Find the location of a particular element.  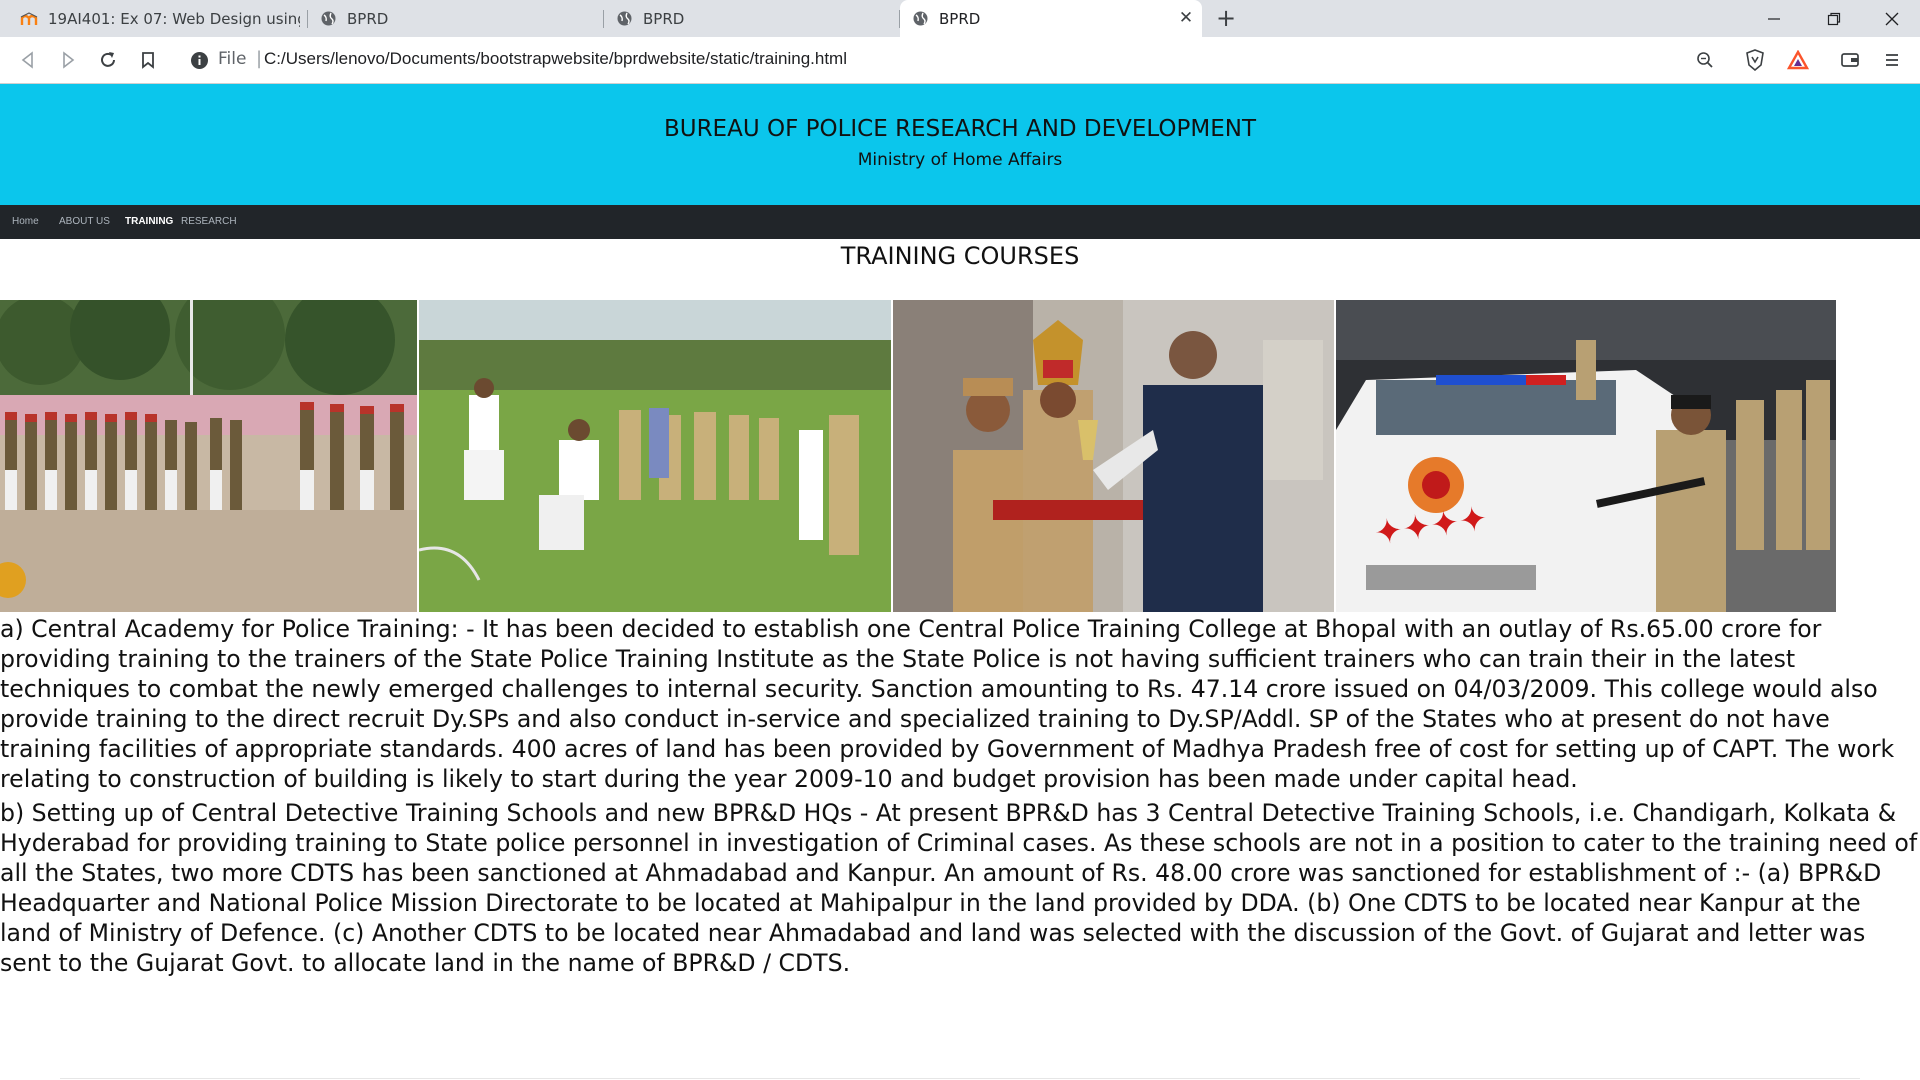

police-vehicle-photo: ✦✦✦✦ is located at coordinates (1586, 456).